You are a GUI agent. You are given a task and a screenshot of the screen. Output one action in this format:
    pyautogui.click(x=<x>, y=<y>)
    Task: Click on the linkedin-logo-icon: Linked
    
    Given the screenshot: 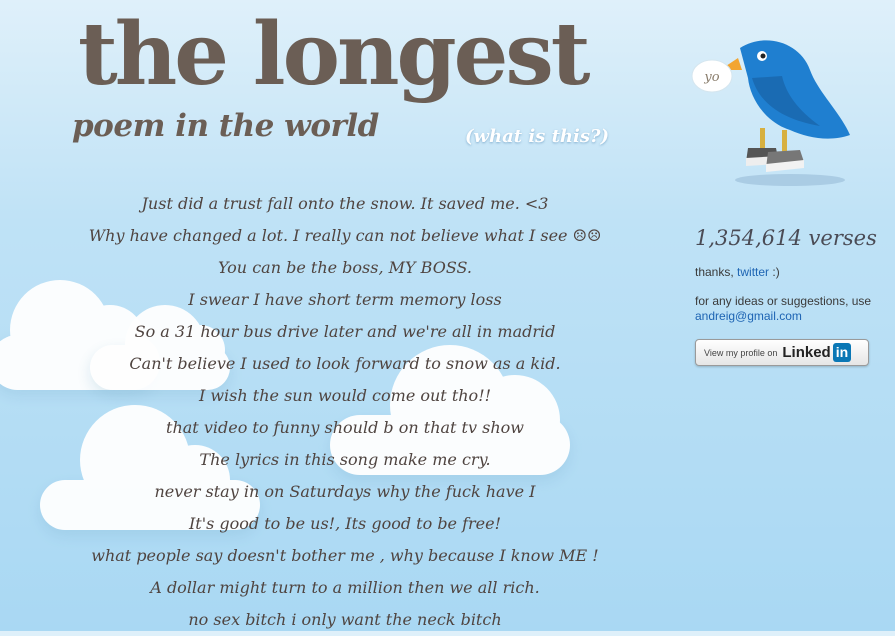 What is the action you would take?
    pyautogui.click(x=806, y=352)
    